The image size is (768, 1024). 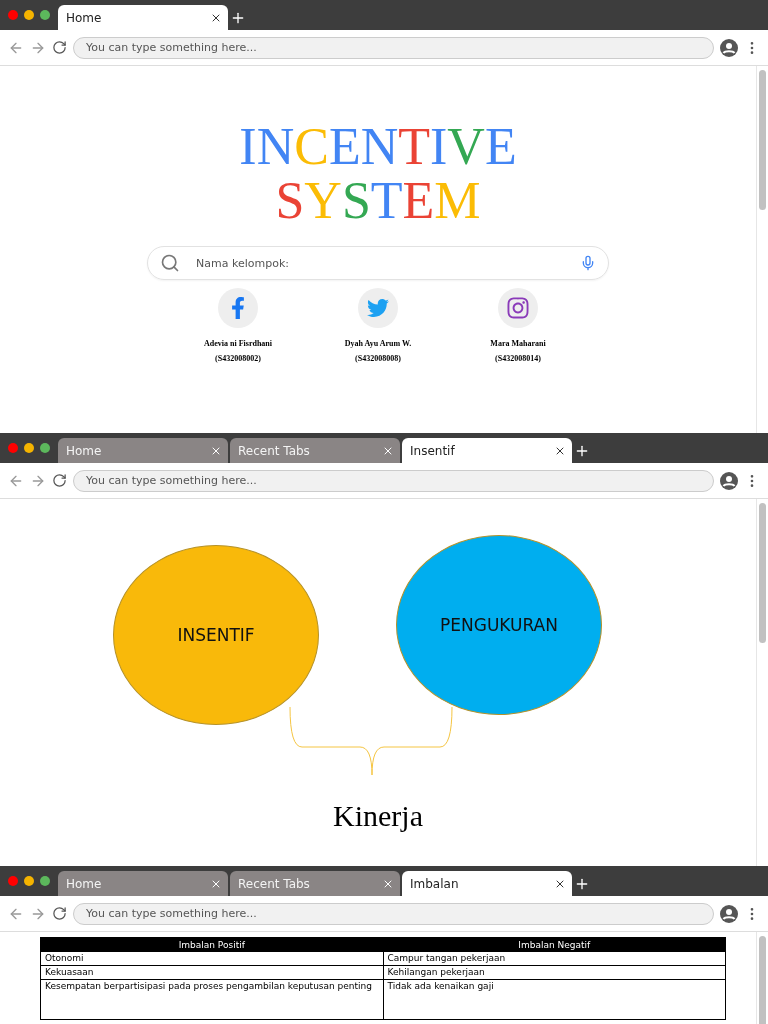 I want to click on table-cell: Kesempatan berpartisipasi pada proses pengambilan keputusan penting, so click(x=211, y=999).